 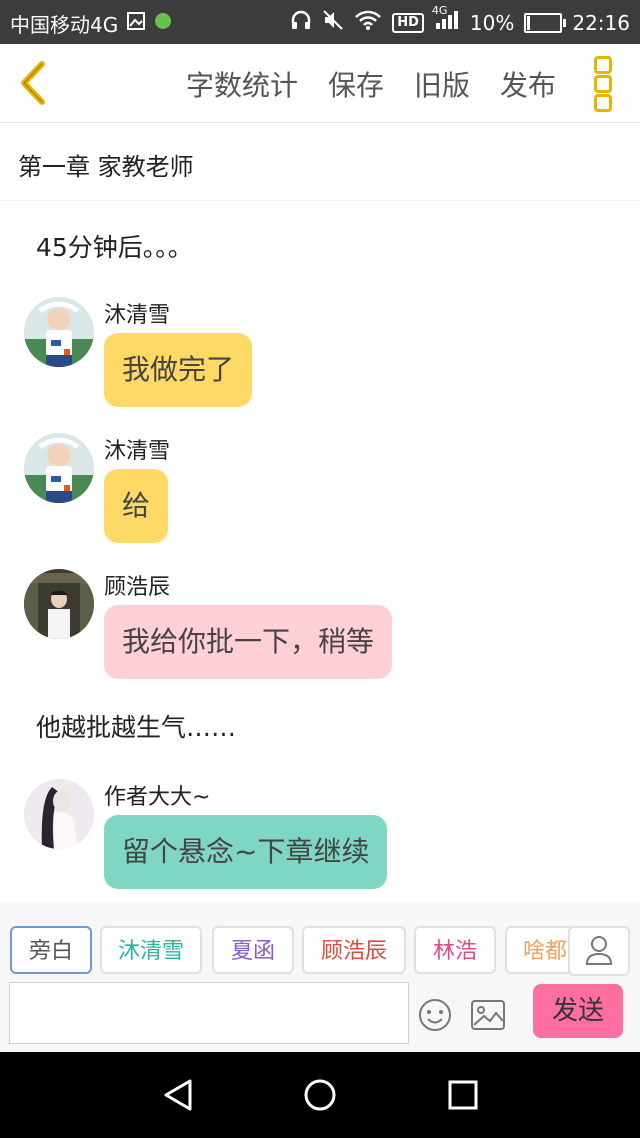 What do you see at coordinates (599, 951) in the screenshot?
I see `person-icon` at bounding box center [599, 951].